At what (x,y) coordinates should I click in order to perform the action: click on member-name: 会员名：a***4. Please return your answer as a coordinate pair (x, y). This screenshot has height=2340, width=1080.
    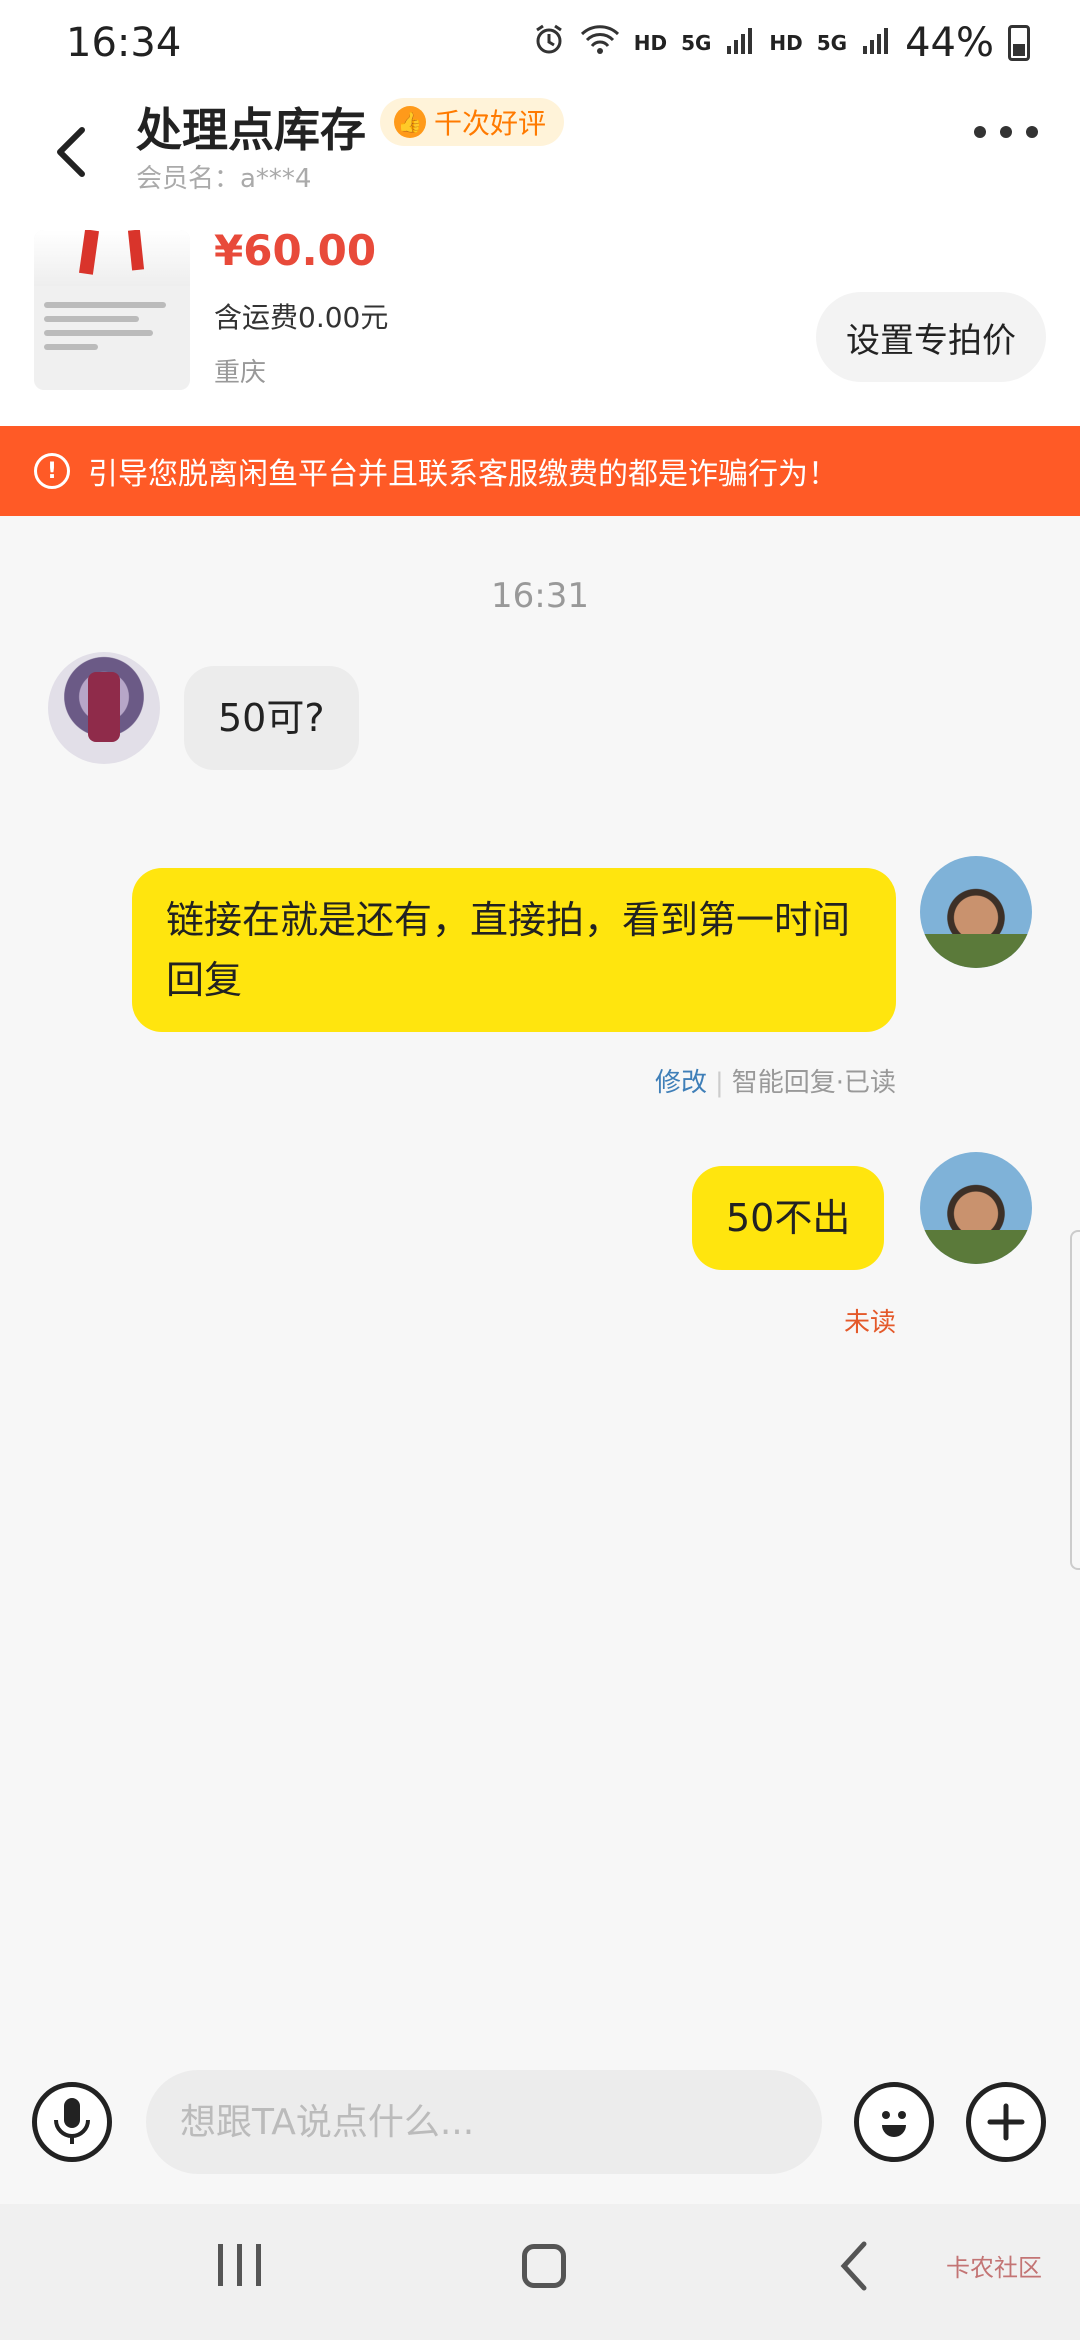
    Looking at the image, I should click on (224, 179).